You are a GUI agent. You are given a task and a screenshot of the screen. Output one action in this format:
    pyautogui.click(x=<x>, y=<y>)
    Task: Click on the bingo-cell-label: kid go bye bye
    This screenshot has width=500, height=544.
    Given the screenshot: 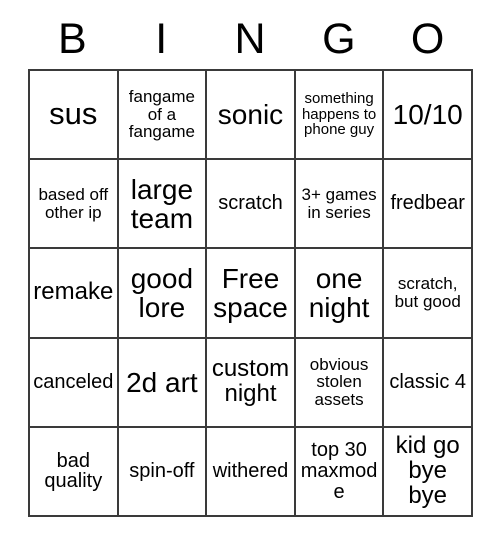 What is the action you would take?
    pyautogui.click(x=427, y=470)
    